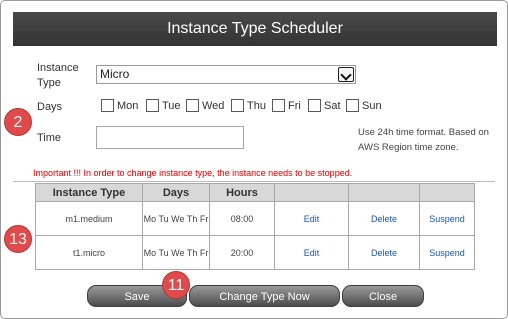 The width and height of the screenshot is (508, 319). Describe the element at coordinates (49, 138) in the screenshot. I see `time-label: Time` at that location.